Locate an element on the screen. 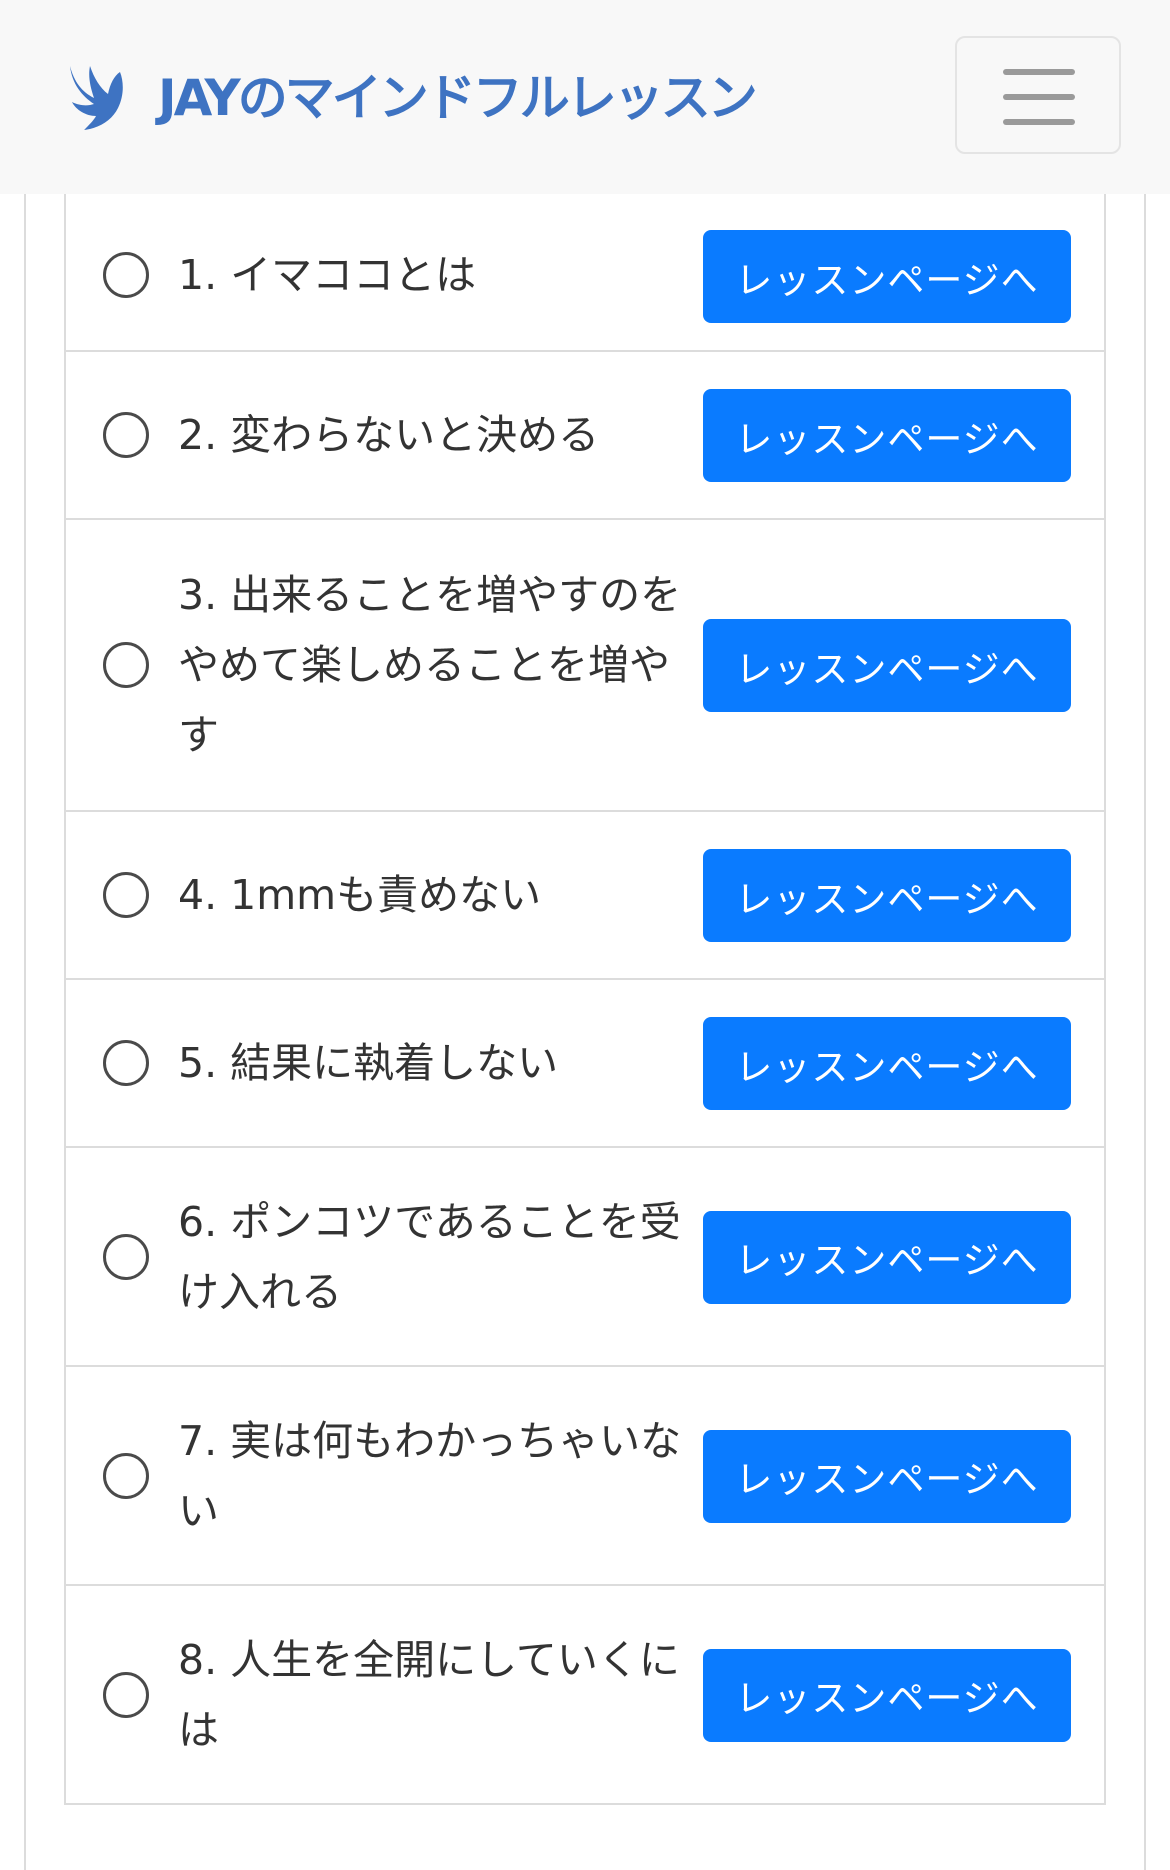 The width and height of the screenshot is (1170, 1870). lesson-item-5: 5. 結果に執着しない レッスンページへ is located at coordinates (585, 1064).